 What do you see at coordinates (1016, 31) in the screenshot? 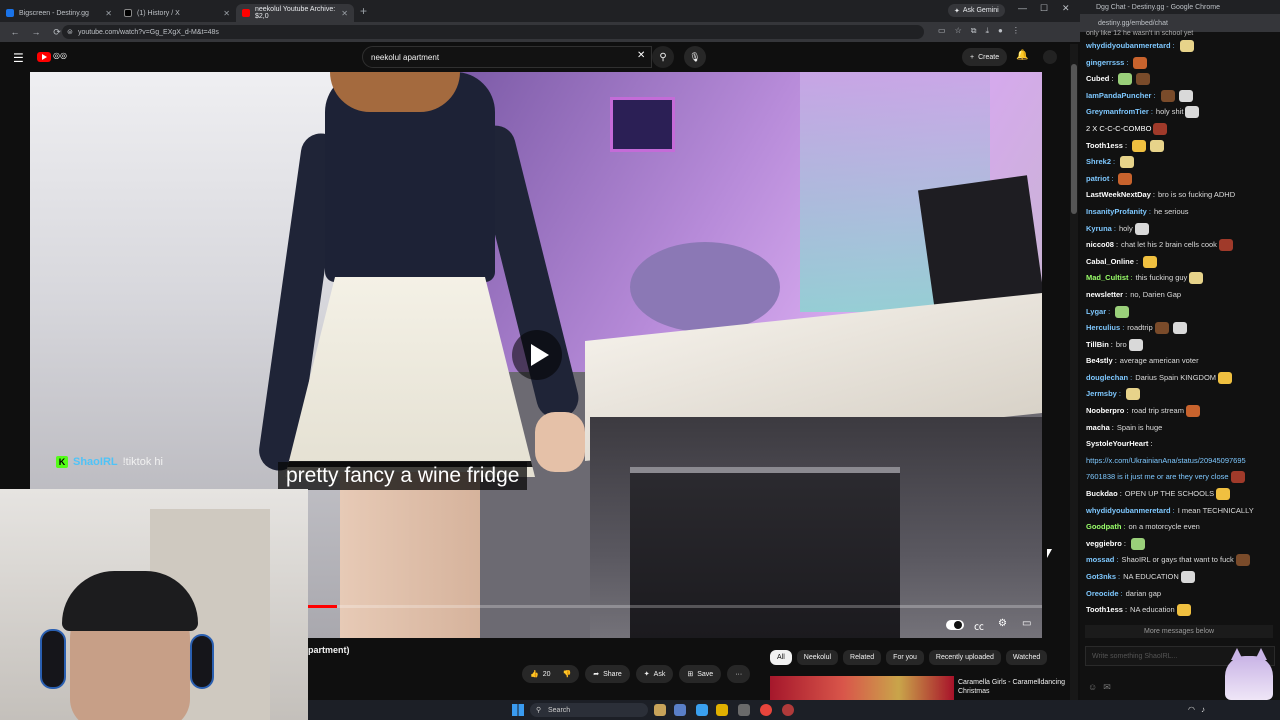
I see `menu-kebab-icon: ⋮` at bounding box center [1016, 31].